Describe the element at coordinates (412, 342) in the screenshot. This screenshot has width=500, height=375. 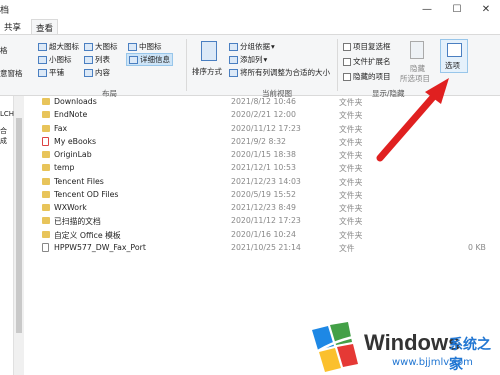
I see `watermark-brand: Windows` at that location.